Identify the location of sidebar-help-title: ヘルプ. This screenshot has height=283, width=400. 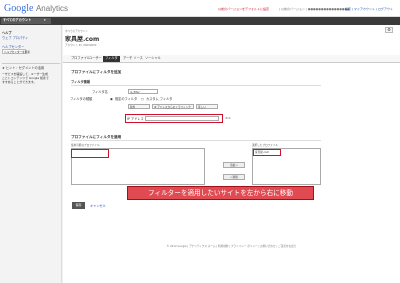
(7, 33).